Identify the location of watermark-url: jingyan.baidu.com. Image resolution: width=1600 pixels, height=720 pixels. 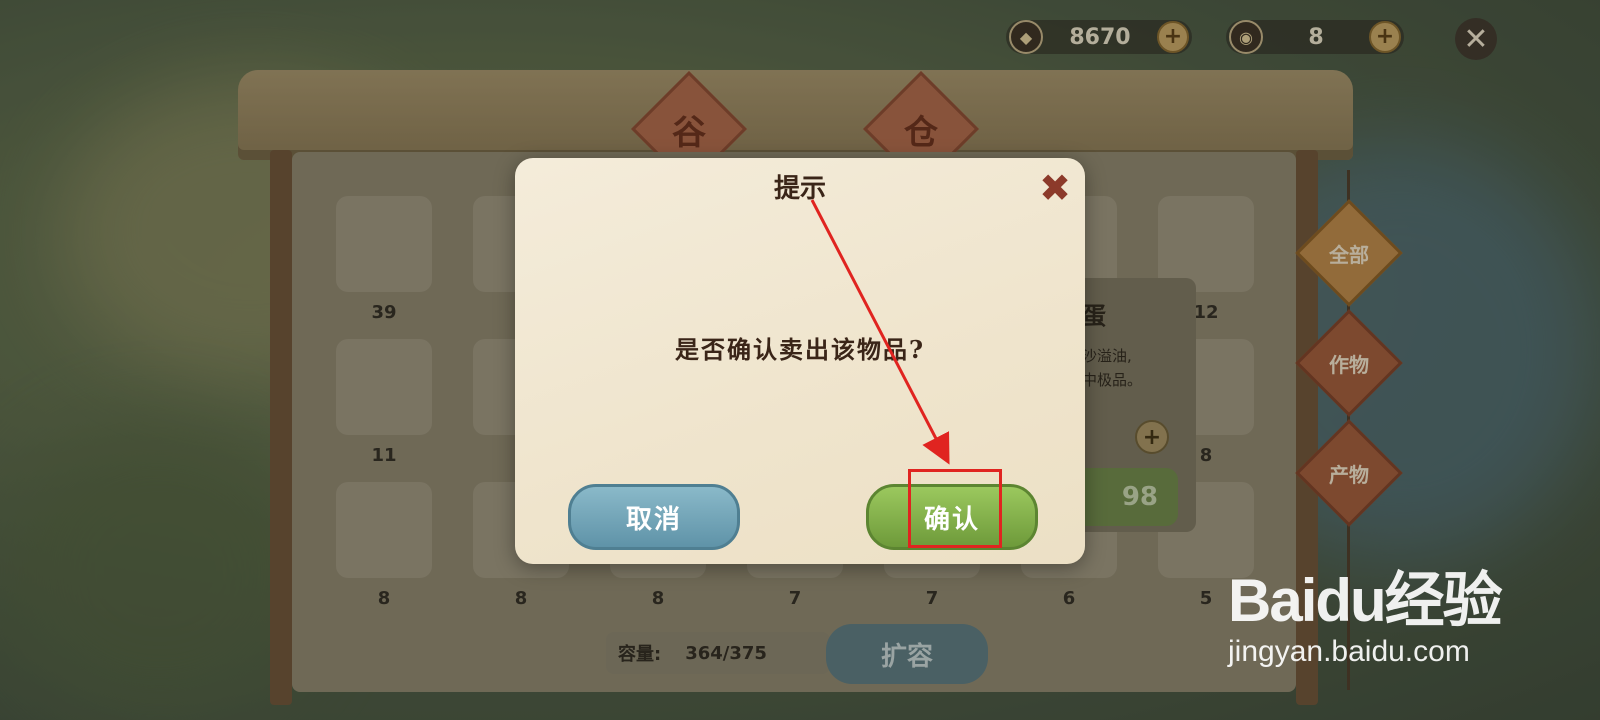
(1349, 651).